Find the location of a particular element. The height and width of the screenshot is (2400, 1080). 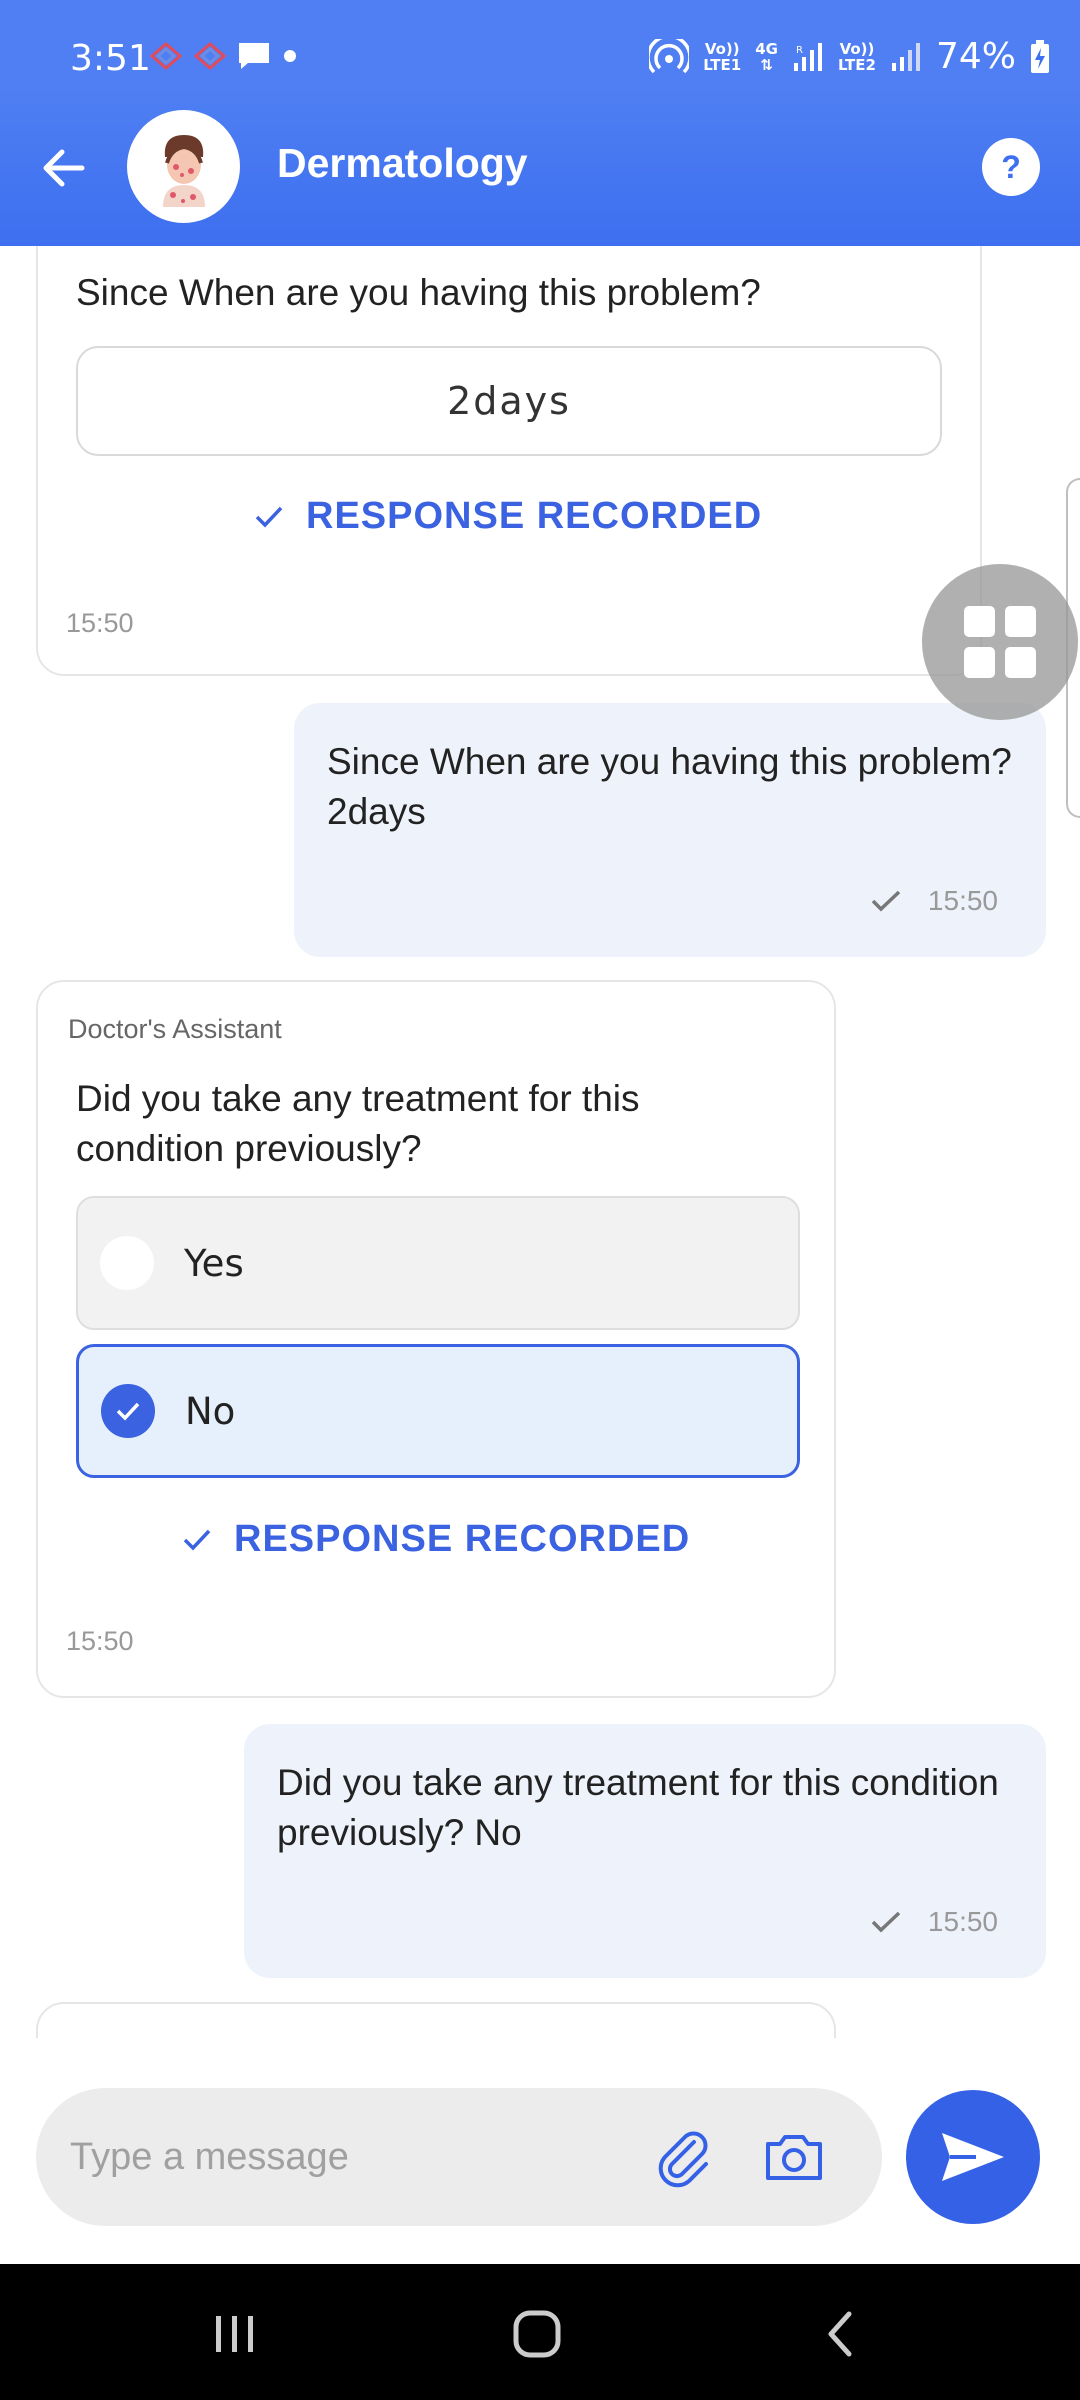

roaming-indicator: R is located at coordinates (799, 50).